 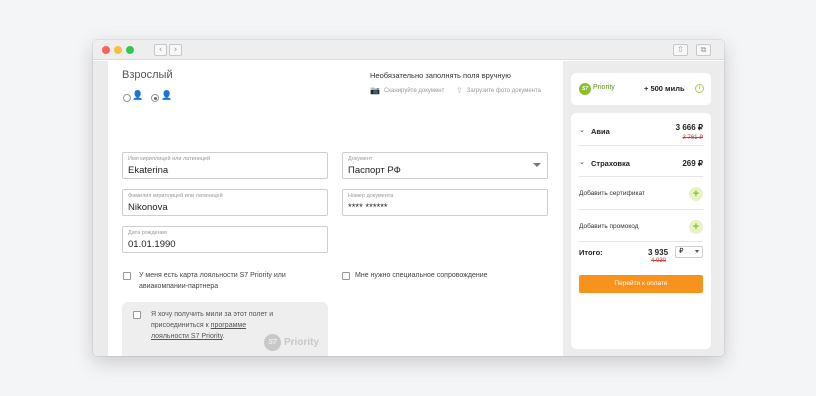 I want to click on upload-photo-link: ⇪ Загрузите фото документа, so click(x=498, y=90).